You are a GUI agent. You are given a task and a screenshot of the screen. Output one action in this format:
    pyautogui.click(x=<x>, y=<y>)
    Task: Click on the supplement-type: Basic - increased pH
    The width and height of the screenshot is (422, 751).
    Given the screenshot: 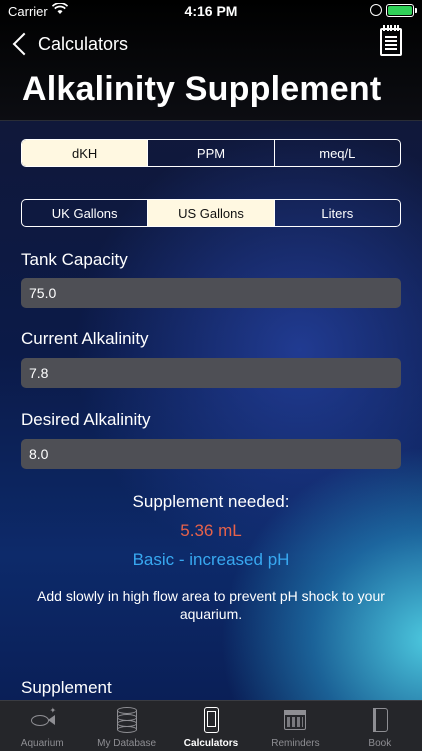 What is the action you would take?
    pyautogui.click(x=211, y=559)
    